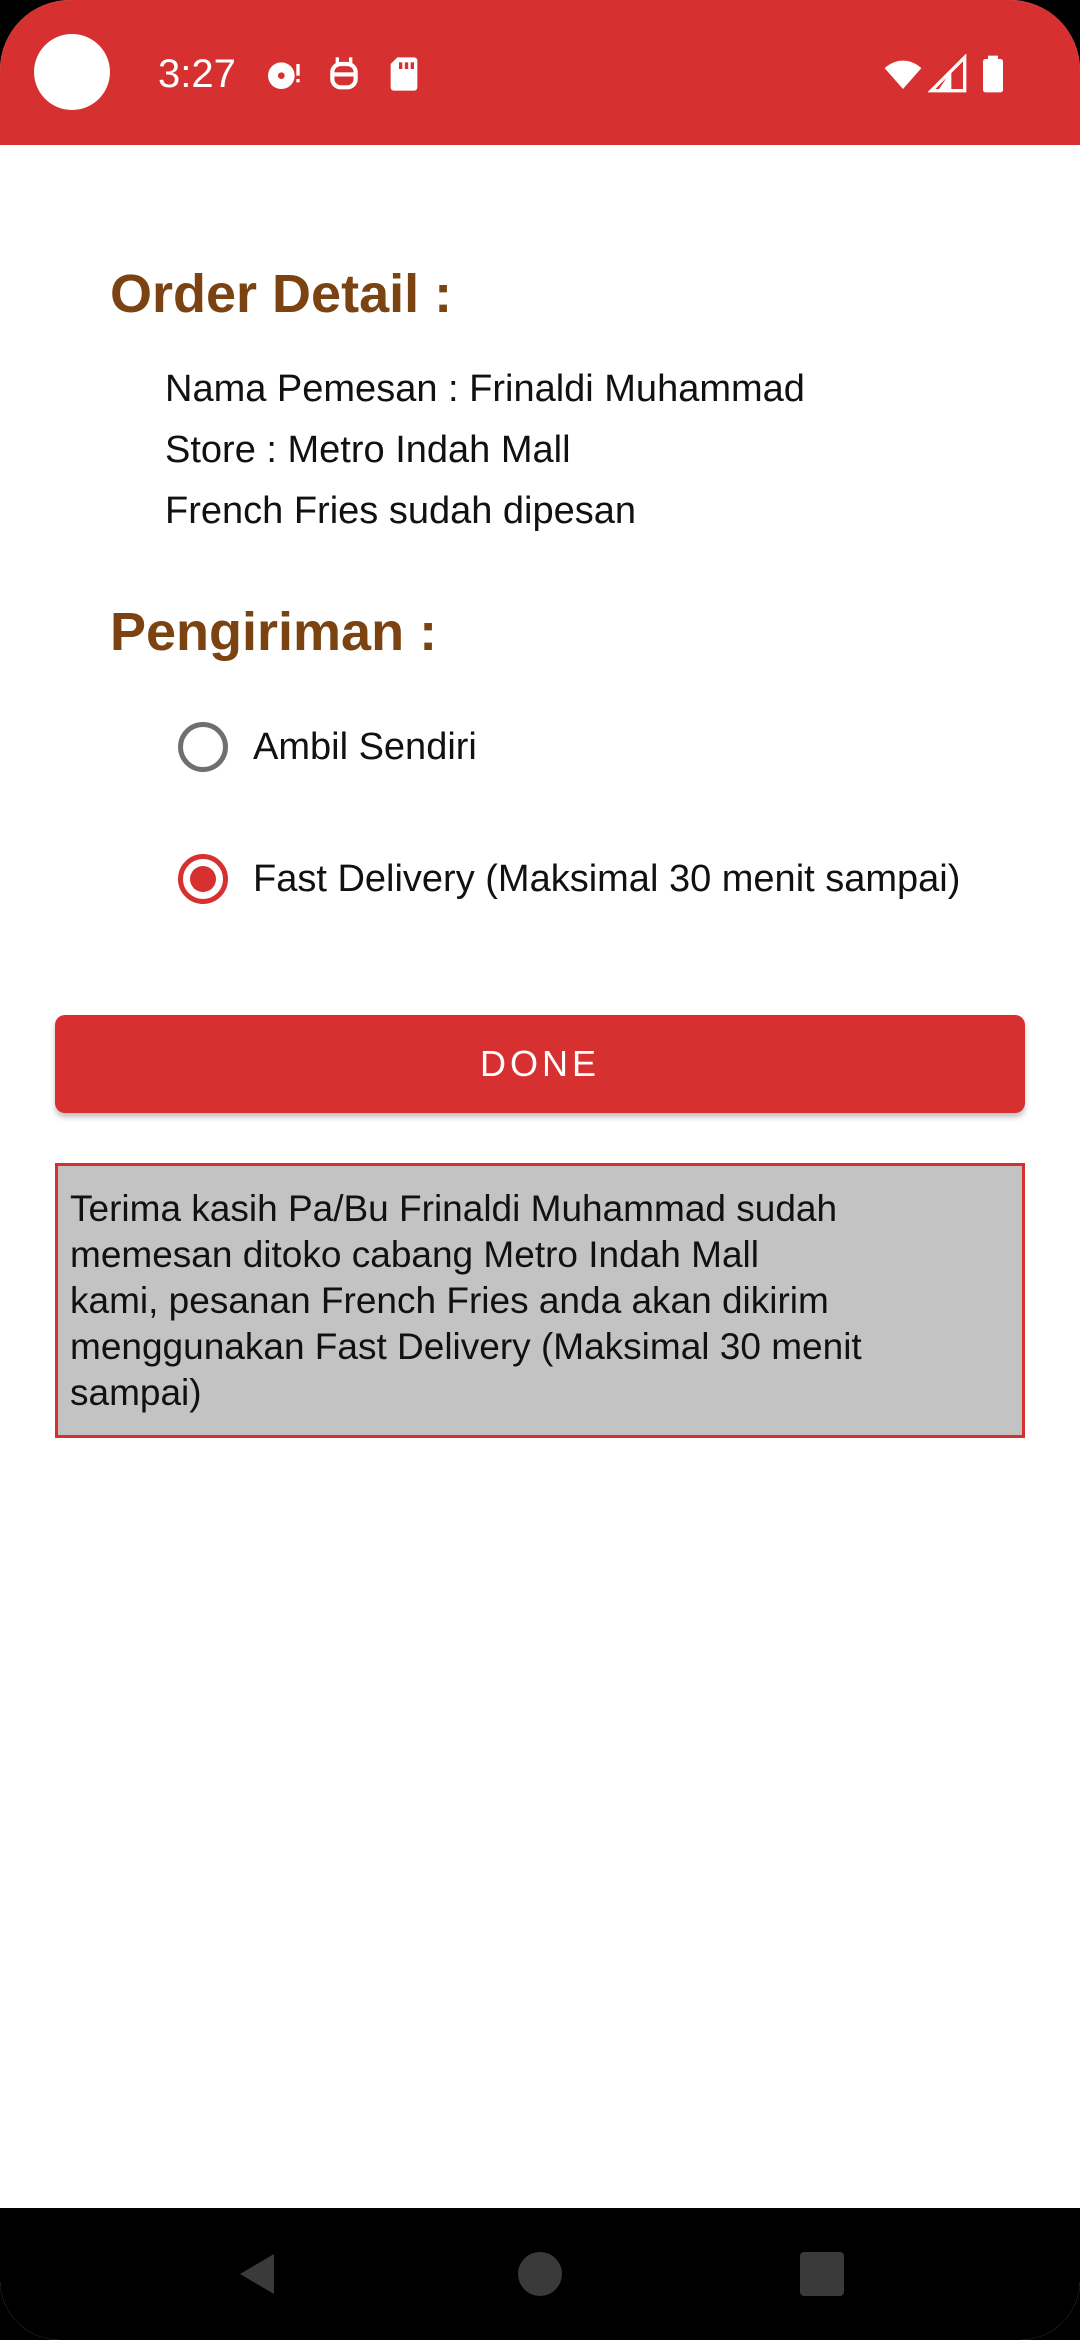 Image resolution: width=1080 pixels, height=2340 pixels. I want to click on store-text: Store : Metro Indah Mall, so click(368, 450).